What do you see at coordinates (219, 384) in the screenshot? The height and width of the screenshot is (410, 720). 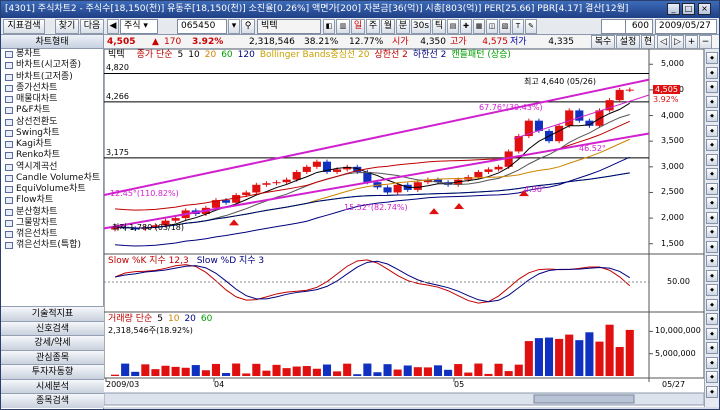 I see `x-axis-label: 04` at bounding box center [219, 384].